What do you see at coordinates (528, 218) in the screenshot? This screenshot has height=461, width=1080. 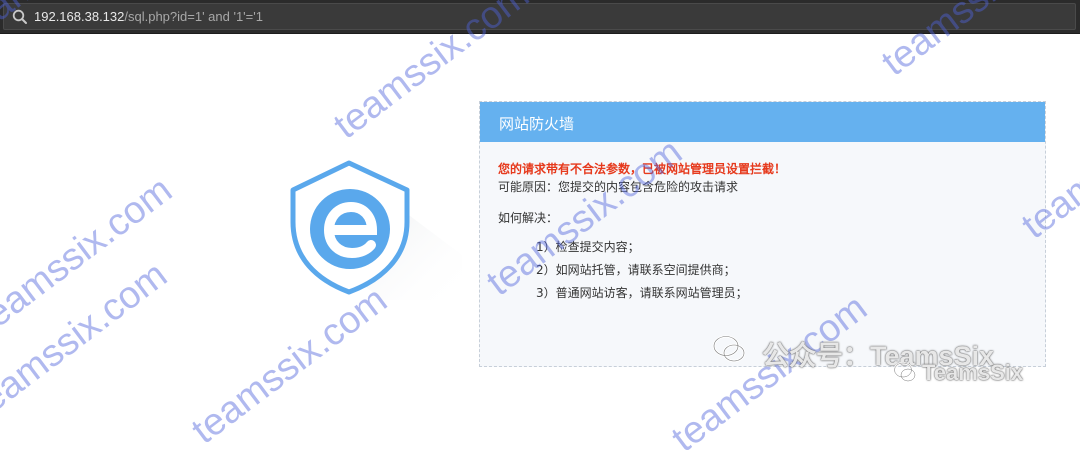 I see `howto-heading: 如何解决：` at bounding box center [528, 218].